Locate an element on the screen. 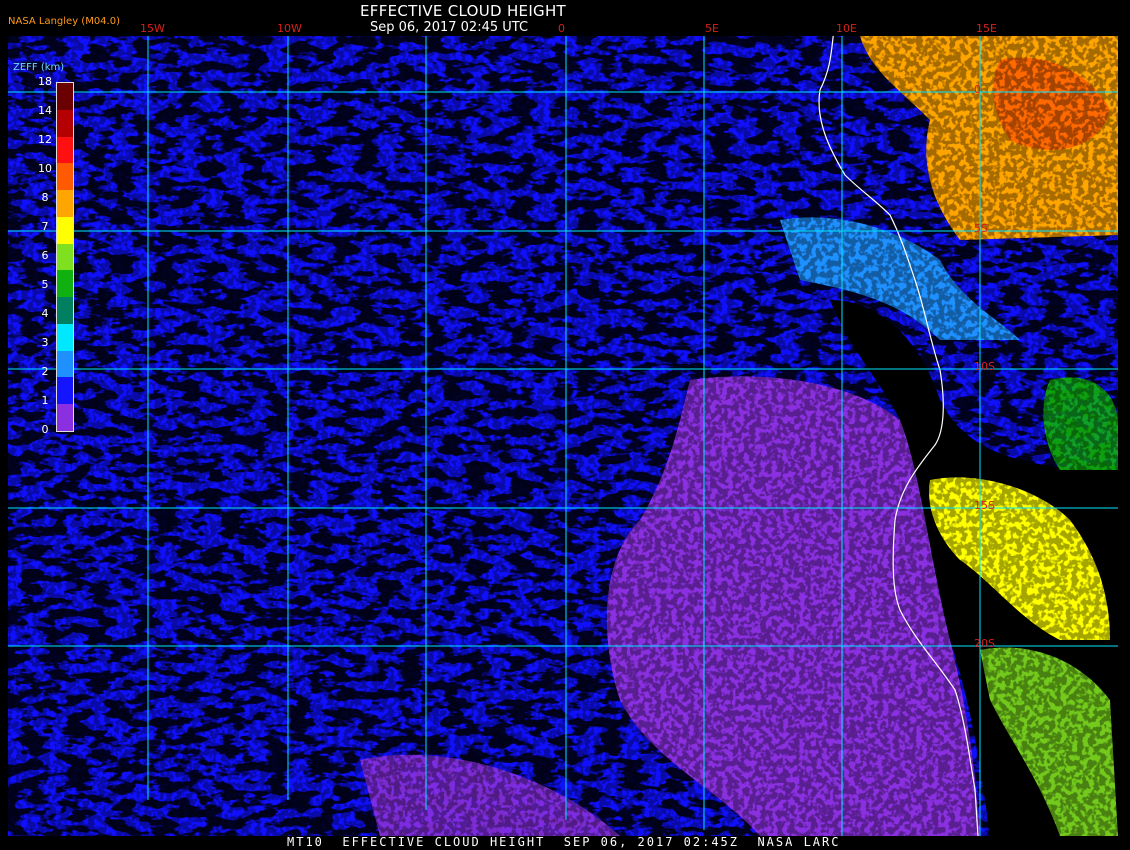 This screenshot has width=1130, height=850. lon-label-10e: 10E is located at coordinates (846, 28).